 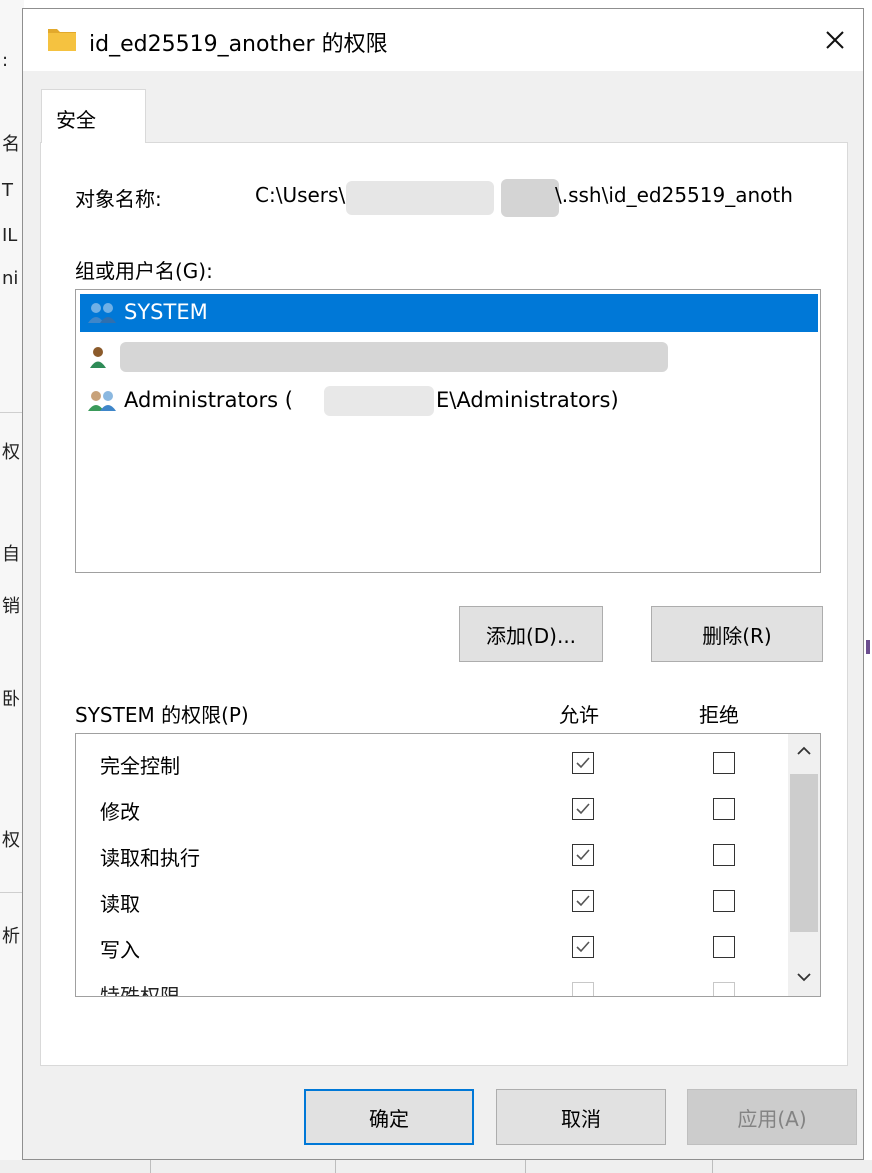 What do you see at coordinates (835, 40) in the screenshot?
I see `close-icon` at bounding box center [835, 40].